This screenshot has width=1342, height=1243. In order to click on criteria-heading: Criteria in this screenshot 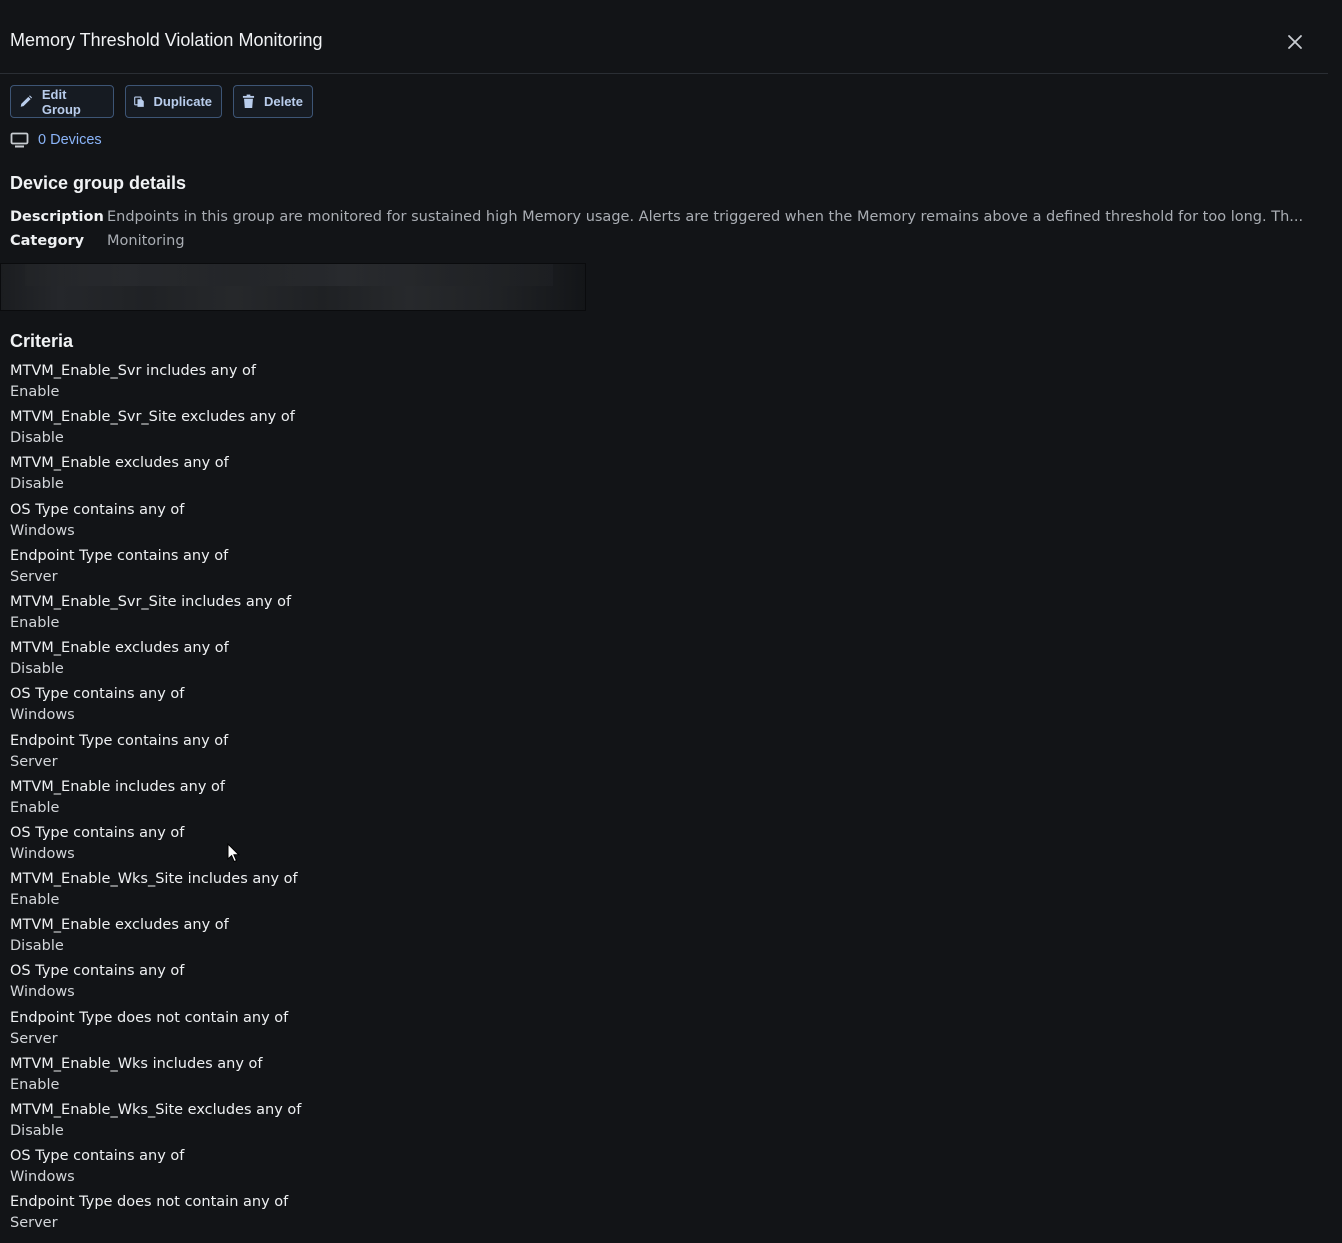, I will do `click(42, 341)`.